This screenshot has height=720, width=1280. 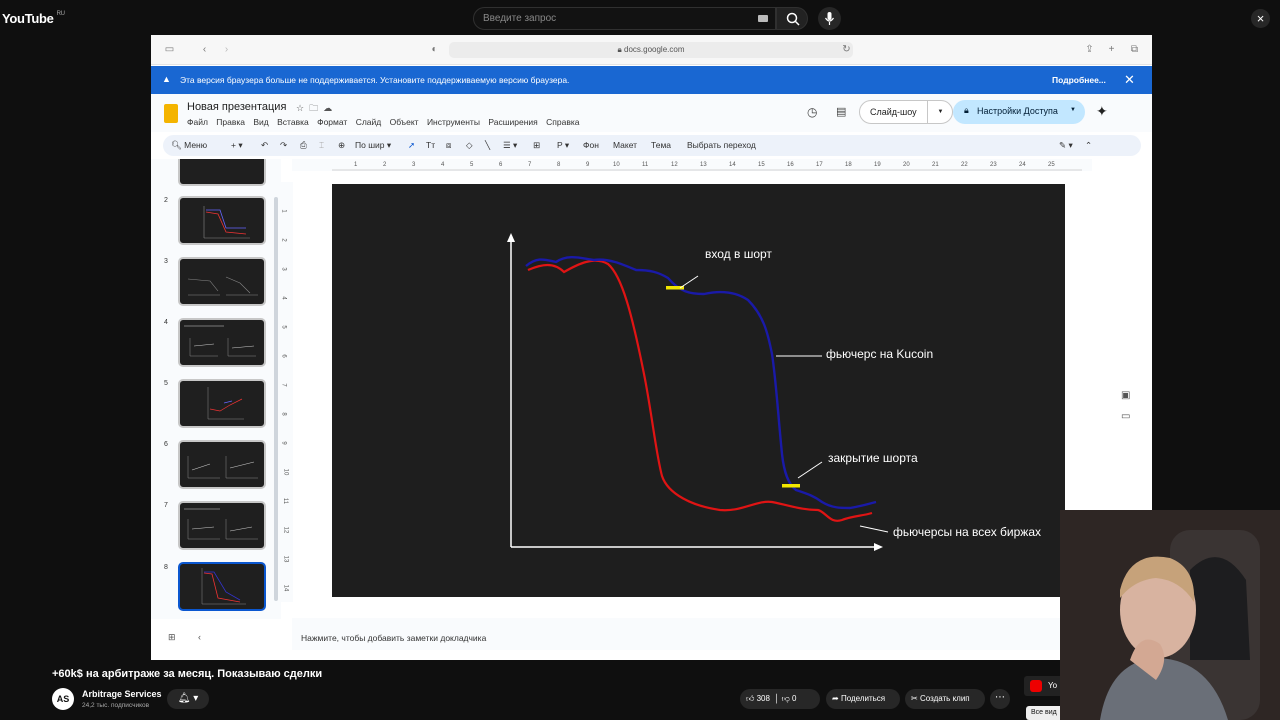 What do you see at coordinates (197, 122) in the screenshot?
I see `menu-file: Файл` at bounding box center [197, 122].